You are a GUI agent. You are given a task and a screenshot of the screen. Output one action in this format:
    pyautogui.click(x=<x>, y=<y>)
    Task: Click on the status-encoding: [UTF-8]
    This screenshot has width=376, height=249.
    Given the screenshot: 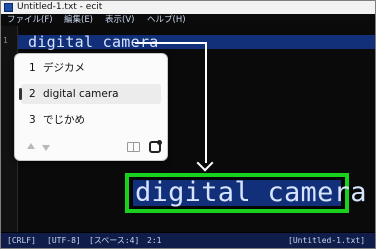 What is the action you would take?
    pyautogui.click(x=64, y=240)
    